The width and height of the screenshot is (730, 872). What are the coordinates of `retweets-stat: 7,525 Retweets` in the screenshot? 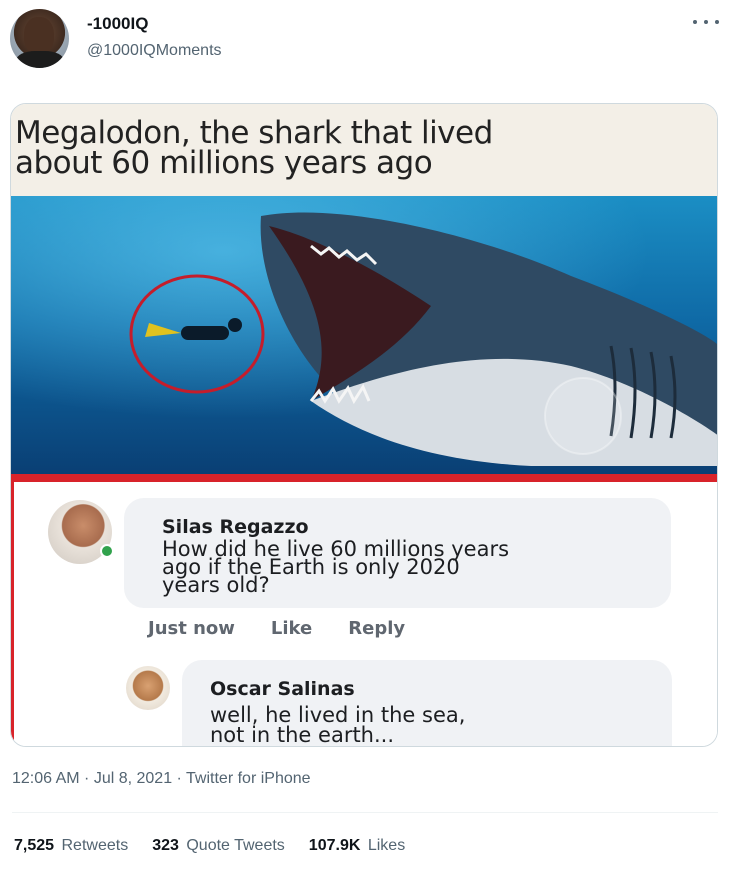 It's located at (71, 846).